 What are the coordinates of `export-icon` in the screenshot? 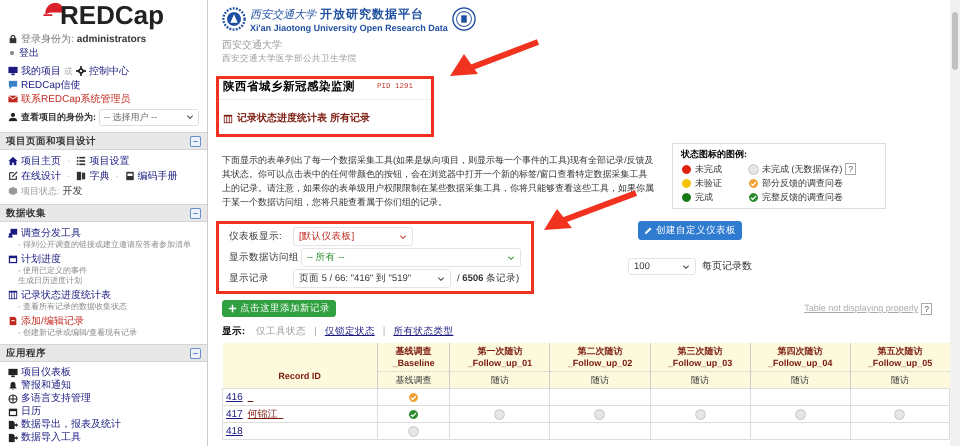 It's located at (13, 425).